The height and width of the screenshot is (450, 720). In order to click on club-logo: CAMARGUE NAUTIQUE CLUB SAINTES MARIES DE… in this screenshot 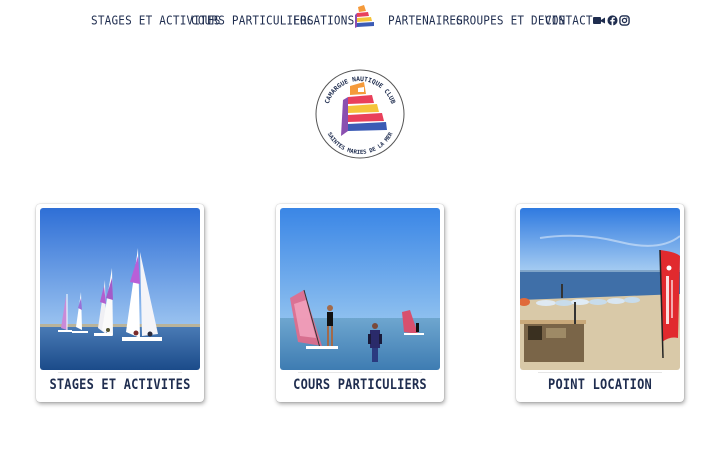, I will do `click(360, 114)`.